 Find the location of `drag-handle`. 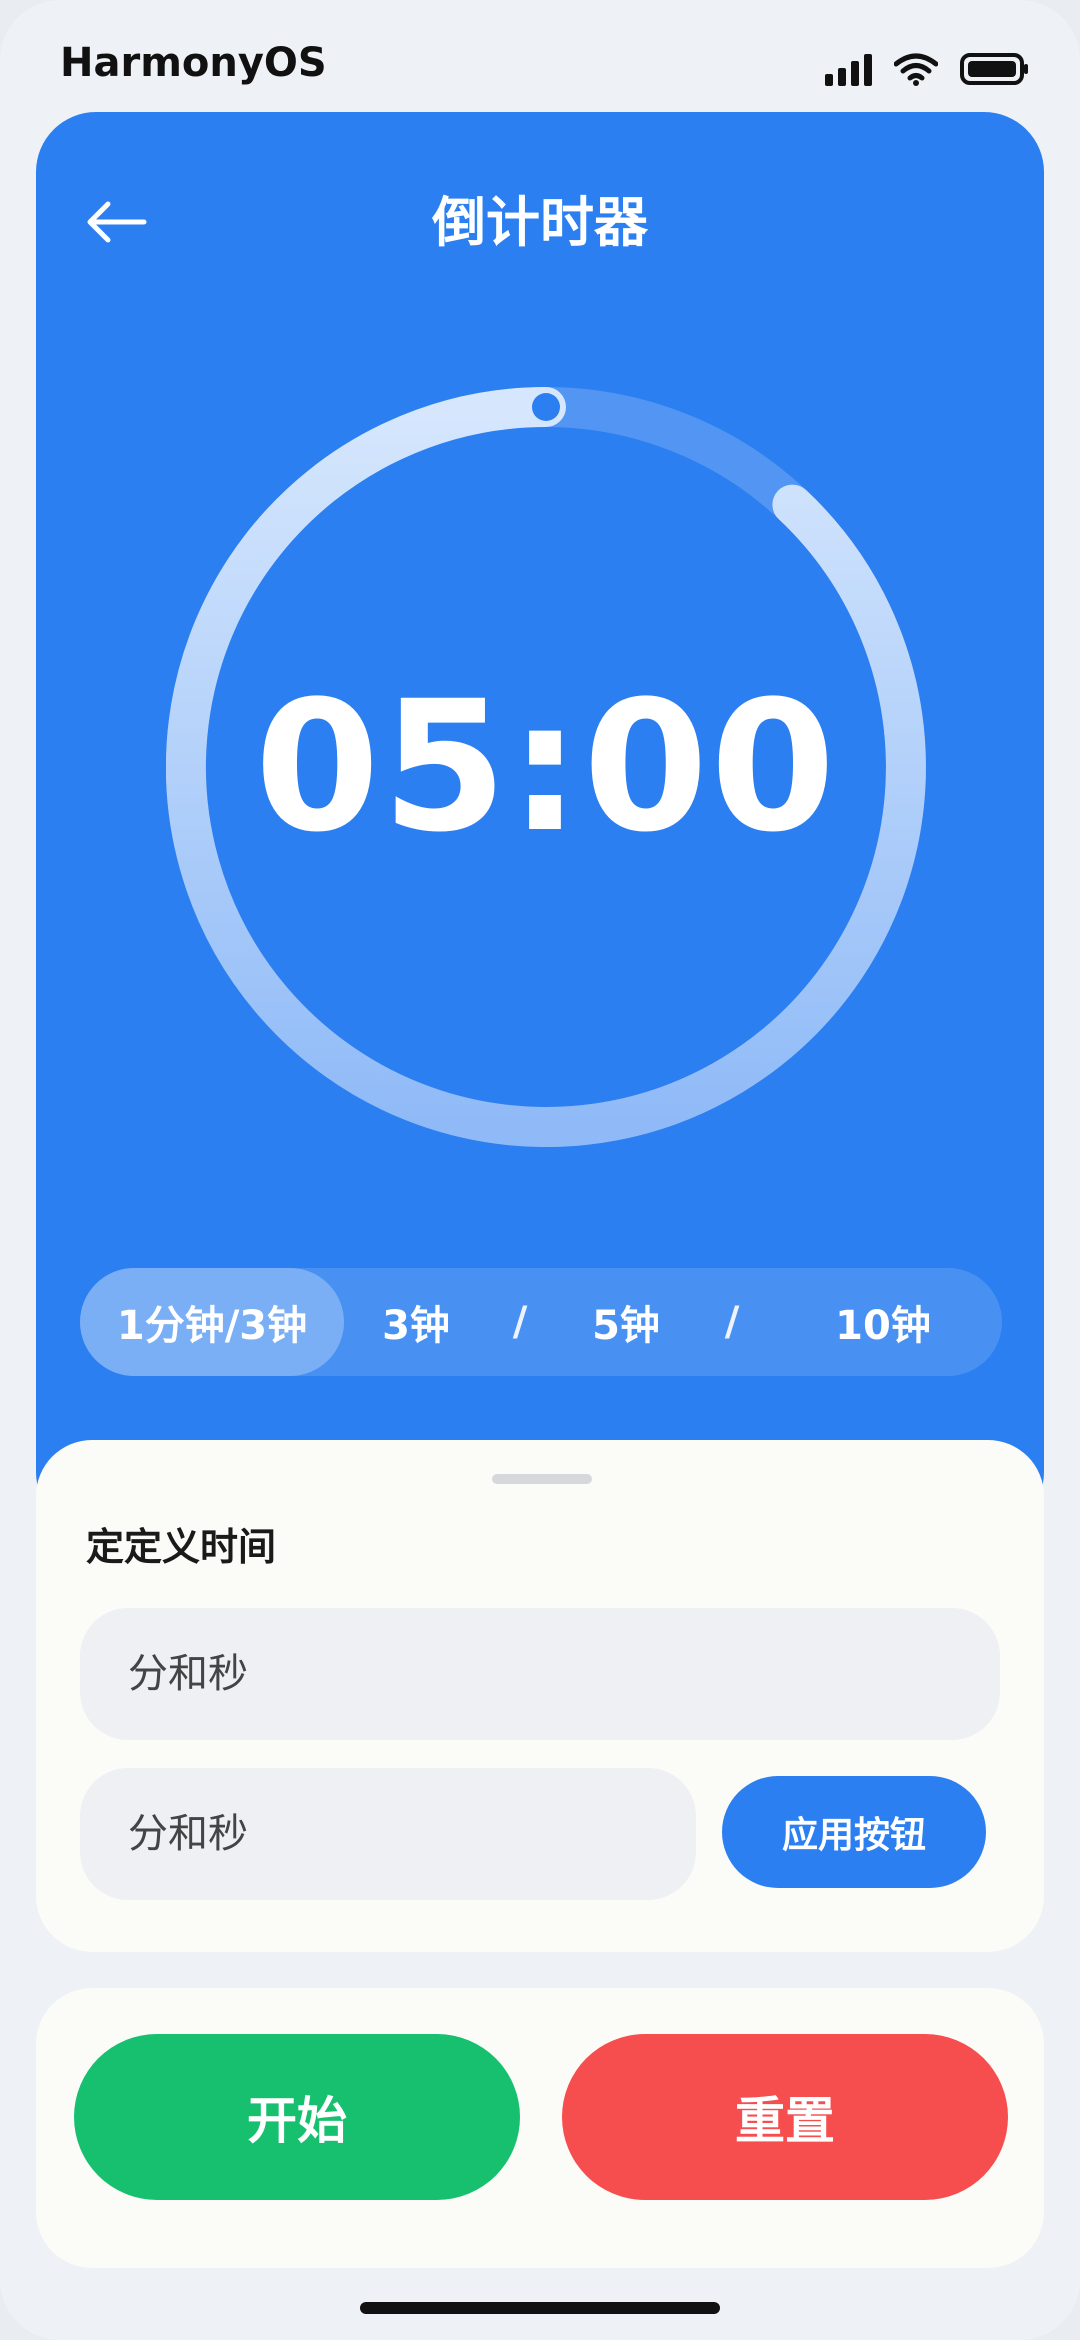

drag-handle is located at coordinates (542, 1479).